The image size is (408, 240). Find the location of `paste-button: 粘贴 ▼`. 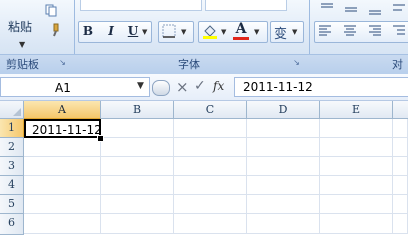

paste-button: 粘贴 ▼ is located at coordinates (22, 28).